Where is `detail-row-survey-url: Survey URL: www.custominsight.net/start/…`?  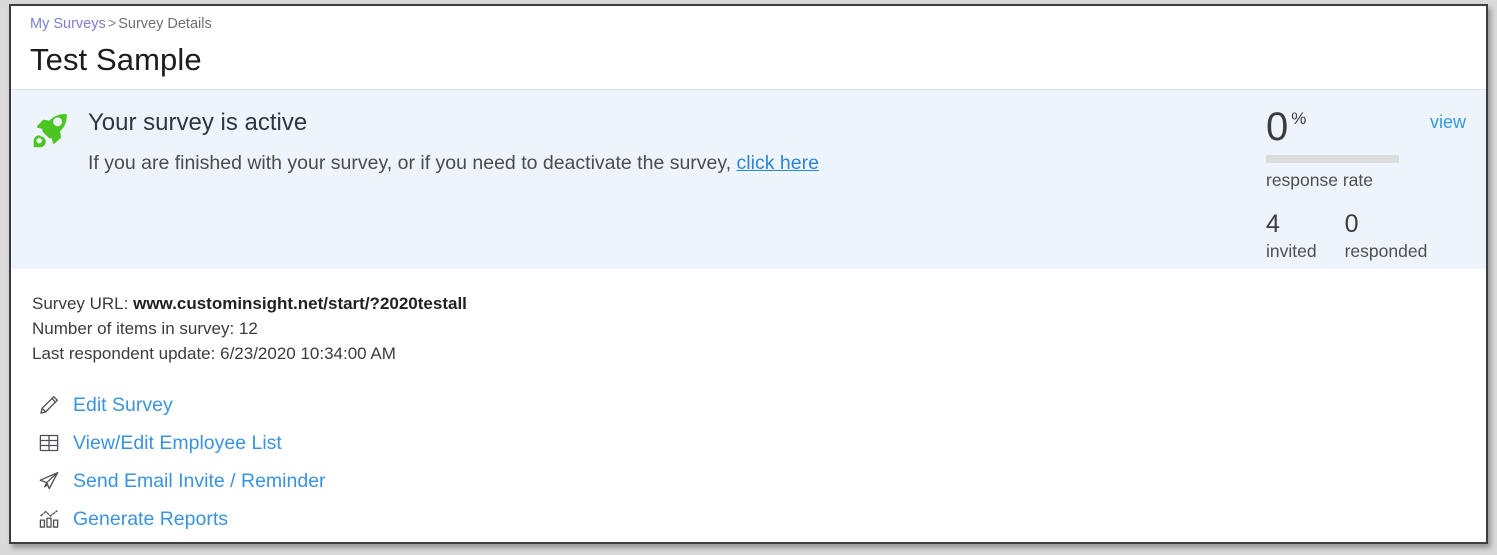
detail-row-survey-url: Survey URL: www.custominsight.net/start/… is located at coordinates (759, 303).